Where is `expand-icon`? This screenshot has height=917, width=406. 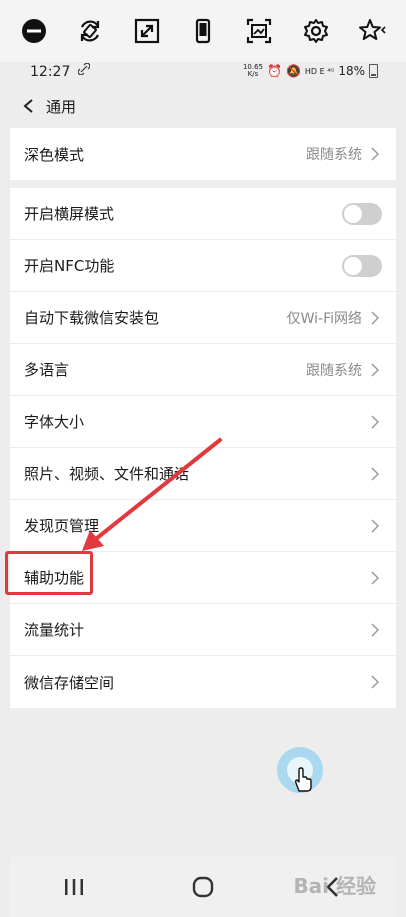 expand-icon is located at coordinates (147, 31).